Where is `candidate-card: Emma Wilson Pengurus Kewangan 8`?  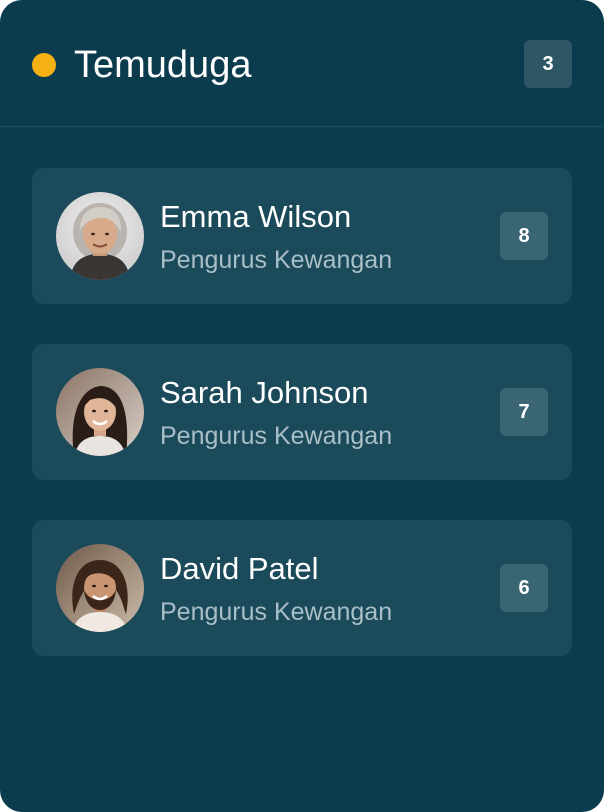
candidate-card: Emma Wilson Pengurus Kewangan 8 is located at coordinates (302, 236).